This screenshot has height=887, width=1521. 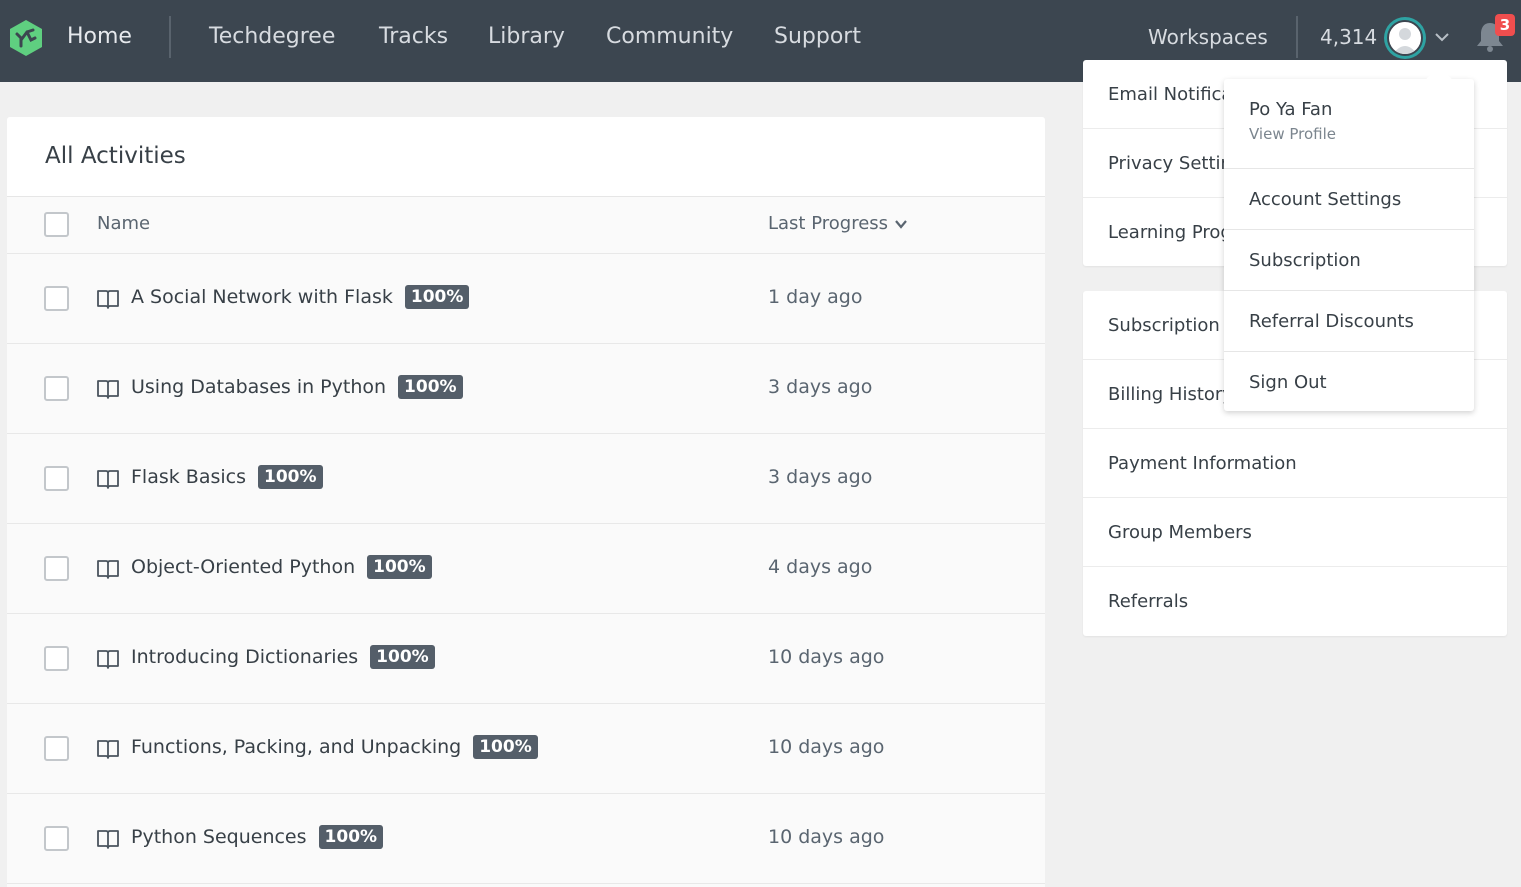 What do you see at coordinates (526, 37) in the screenshot?
I see `nav-library-link: Library` at bounding box center [526, 37].